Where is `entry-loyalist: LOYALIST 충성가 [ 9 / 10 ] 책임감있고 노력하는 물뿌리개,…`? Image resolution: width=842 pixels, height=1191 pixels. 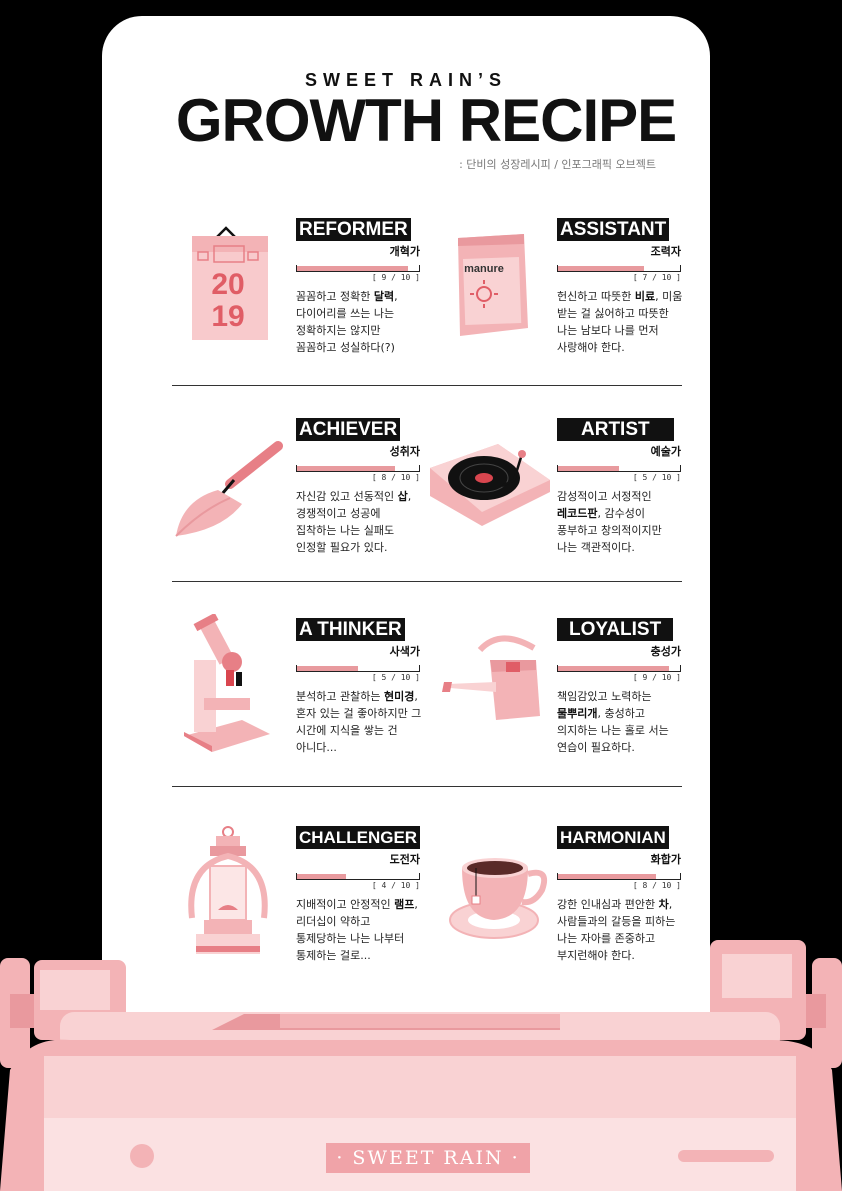 entry-loyalist: LOYALIST 충성가 [ 9 / 10 ] 책임감있고 노력하는 물뿌리개,… is located at coordinates (619, 687).